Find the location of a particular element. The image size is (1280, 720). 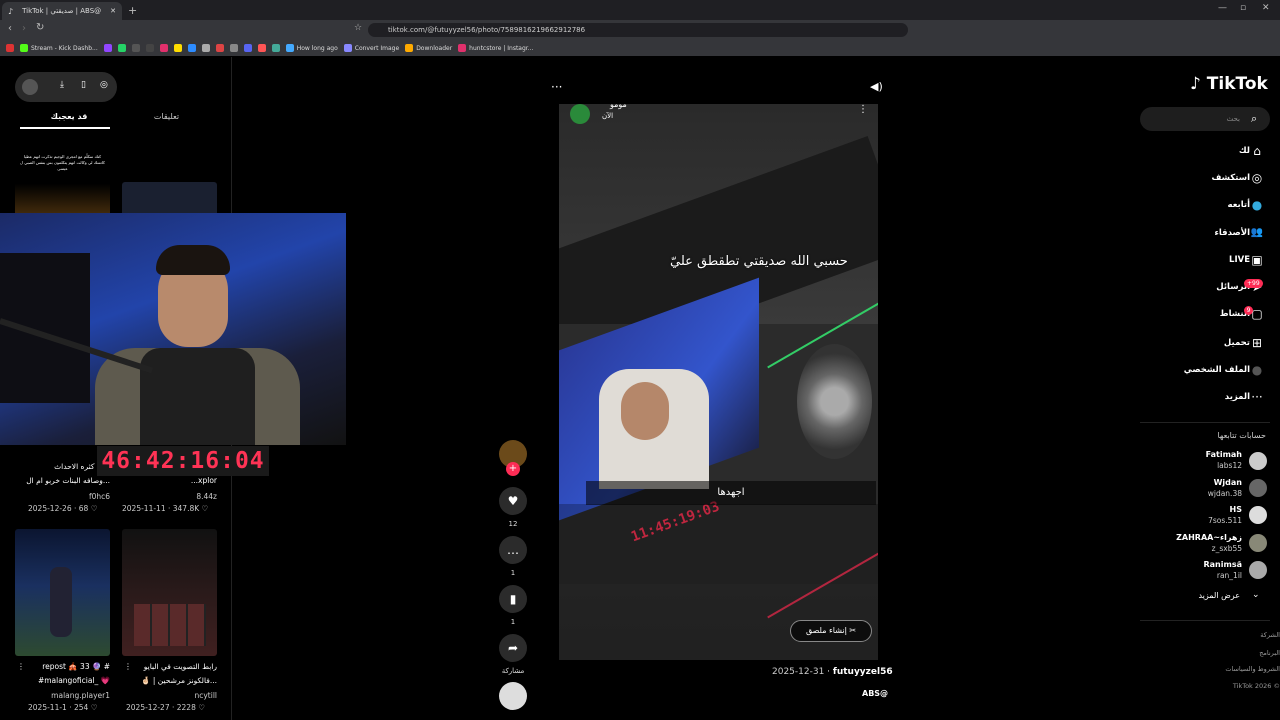

friends-icon: 👥 is located at coordinates (1257, 233).